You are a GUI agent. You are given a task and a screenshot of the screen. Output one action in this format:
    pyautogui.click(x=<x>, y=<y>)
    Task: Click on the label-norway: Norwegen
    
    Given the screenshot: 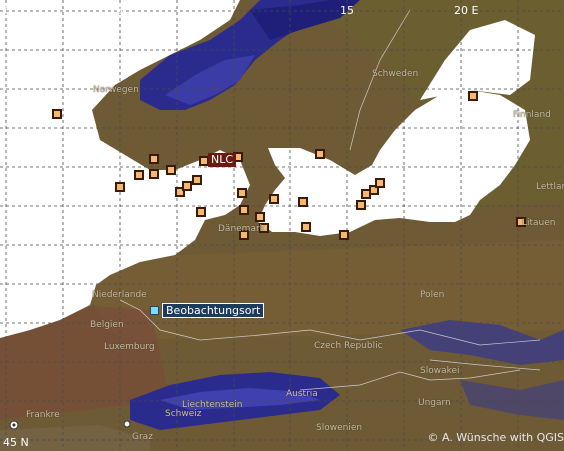 What is the action you would take?
    pyautogui.click(x=116, y=90)
    